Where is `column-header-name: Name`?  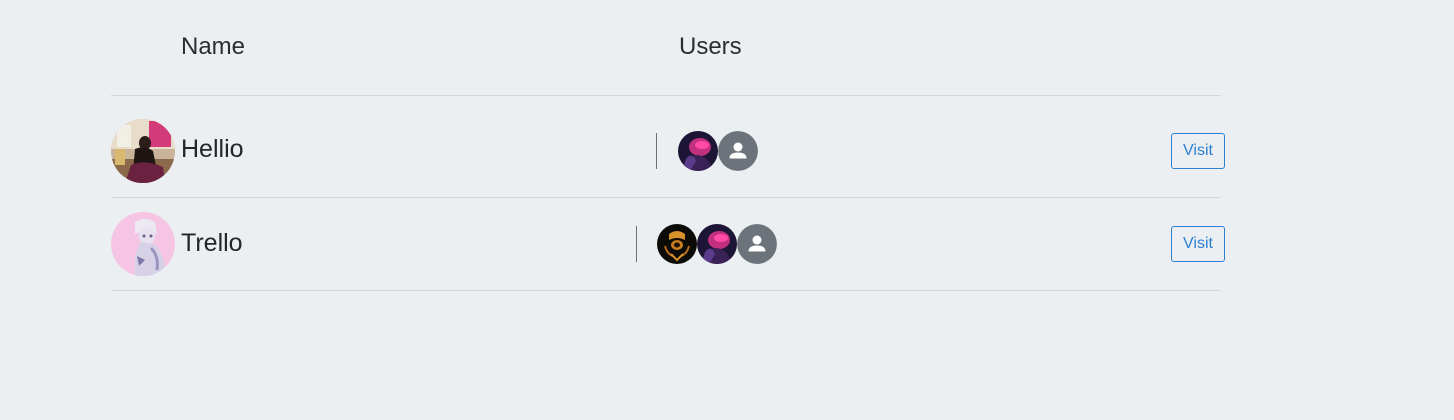 column-header-name: Name is located at coordinates (213, 46).